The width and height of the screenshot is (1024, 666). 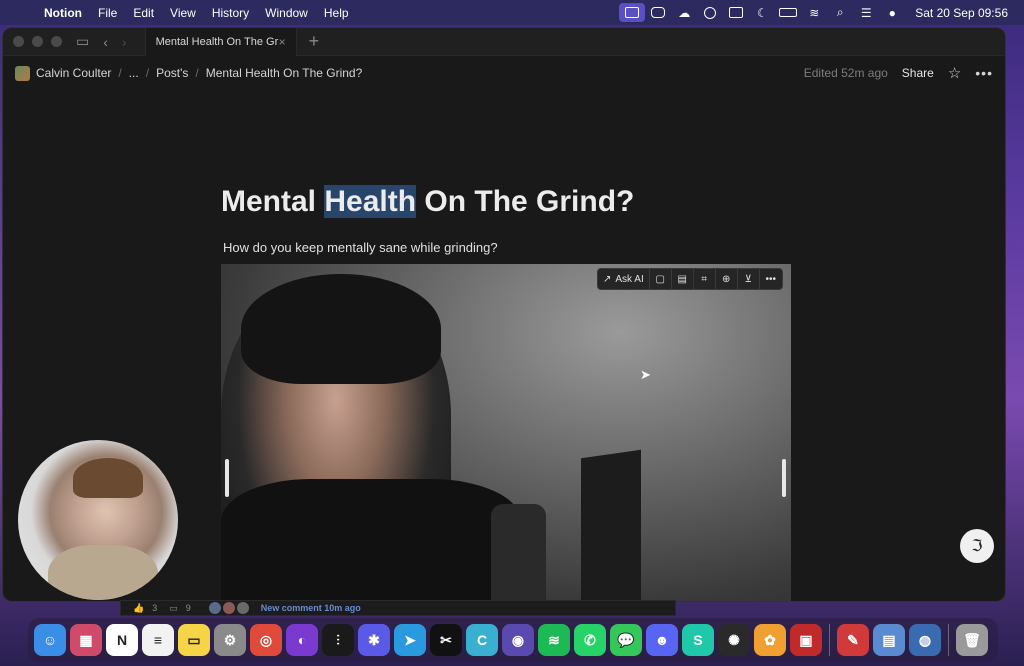 I want to click on cloud-icon: ☁, so click(x=684, y=12).